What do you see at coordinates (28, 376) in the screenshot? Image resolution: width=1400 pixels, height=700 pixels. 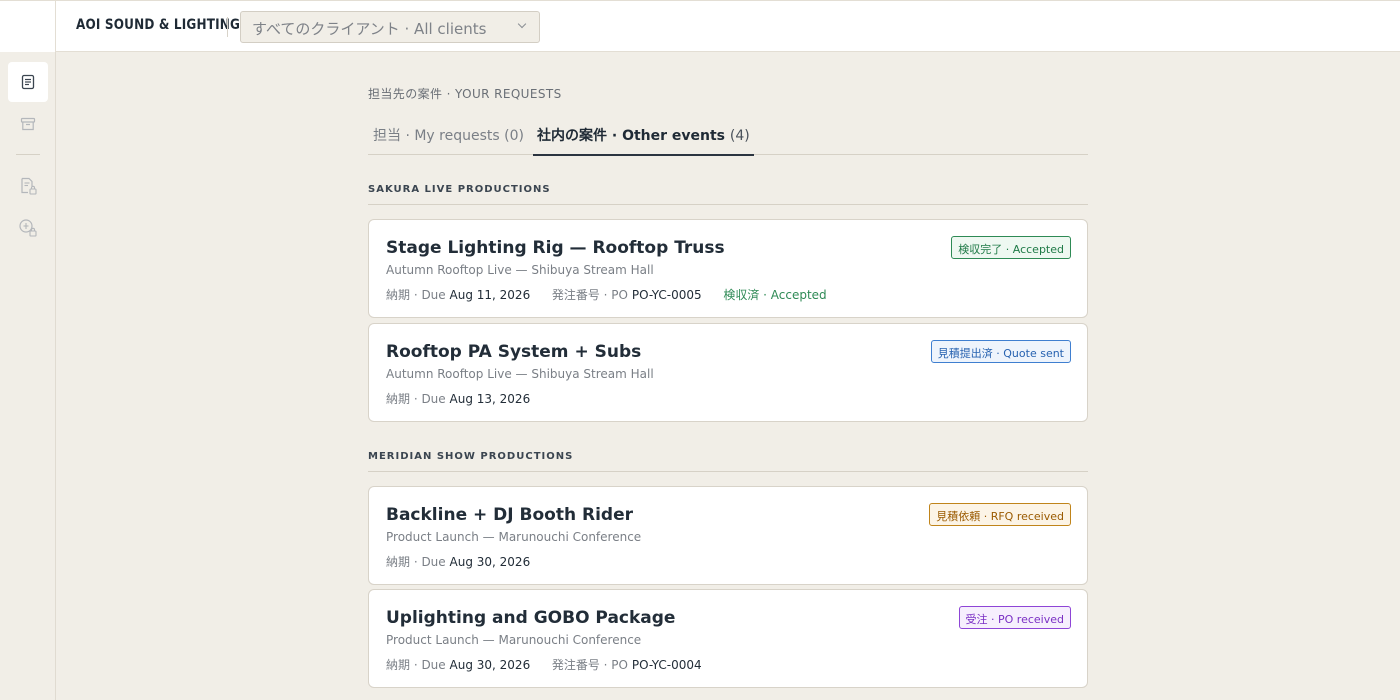 I see `sidebar` at bounding box center [28, 376].